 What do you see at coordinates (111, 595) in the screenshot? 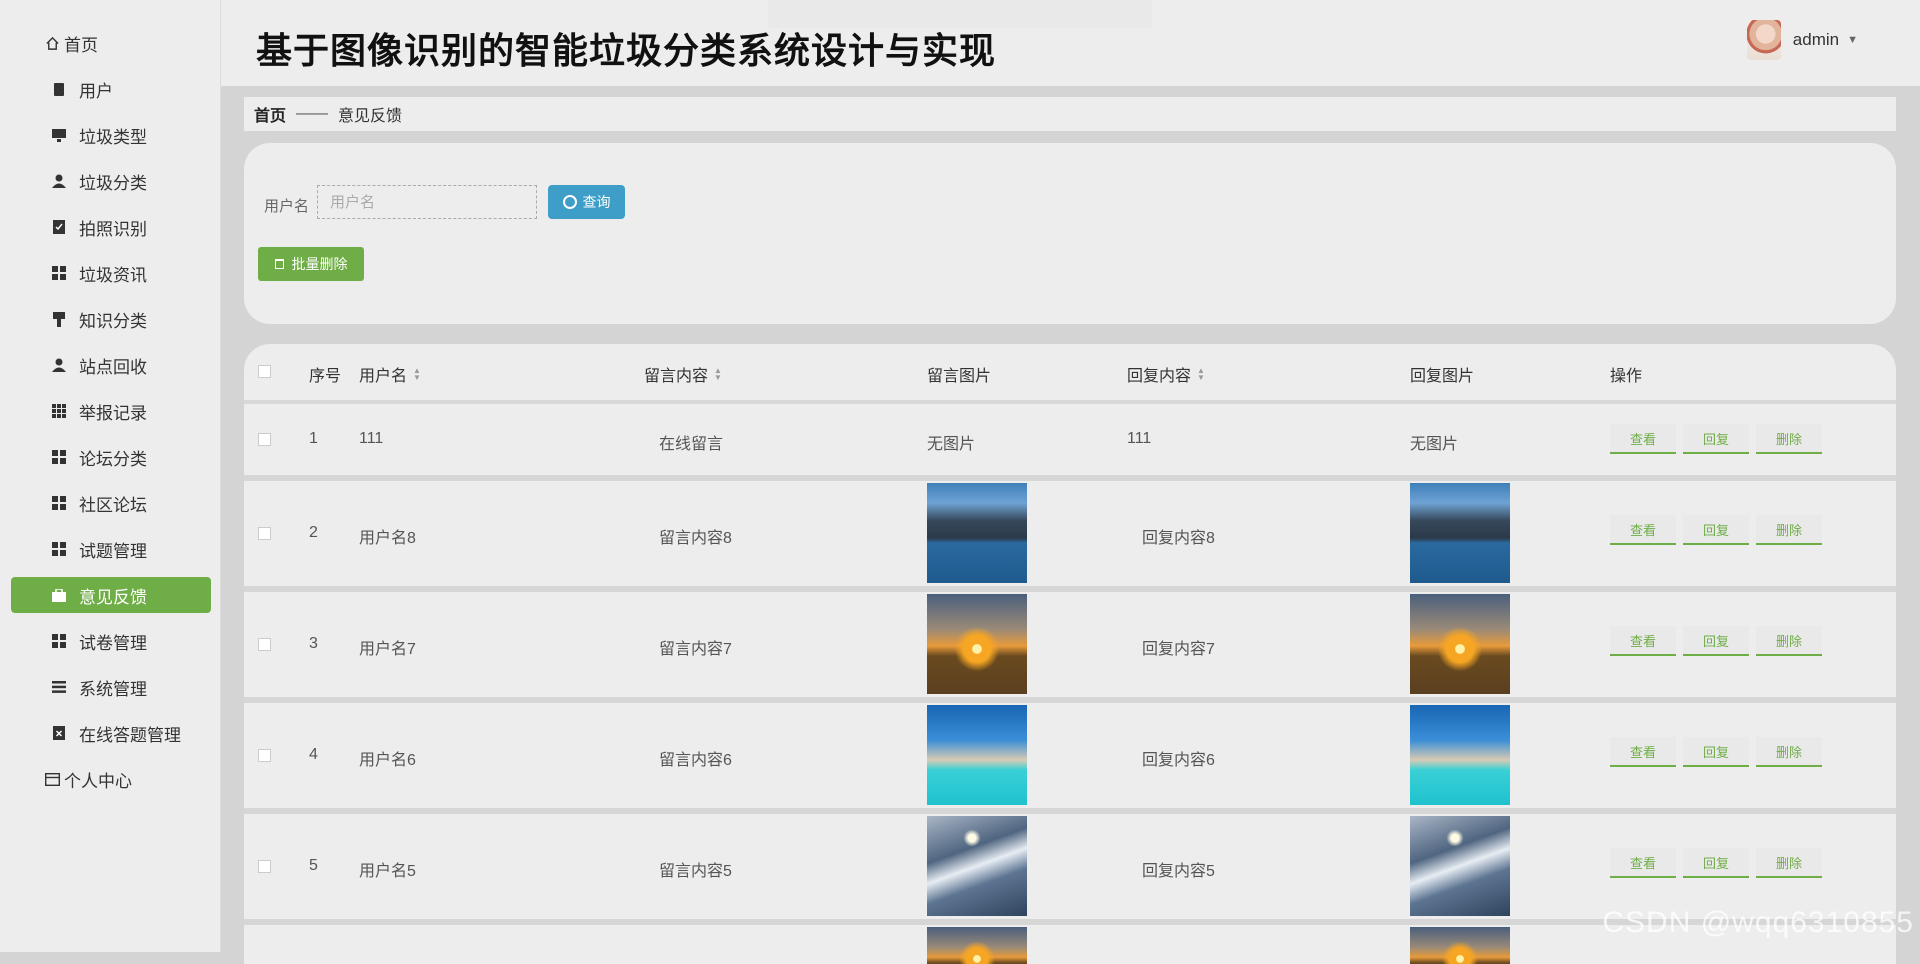
I see `sidebar-item-feedback: 意见反馈` at bounding box center [111, 595].